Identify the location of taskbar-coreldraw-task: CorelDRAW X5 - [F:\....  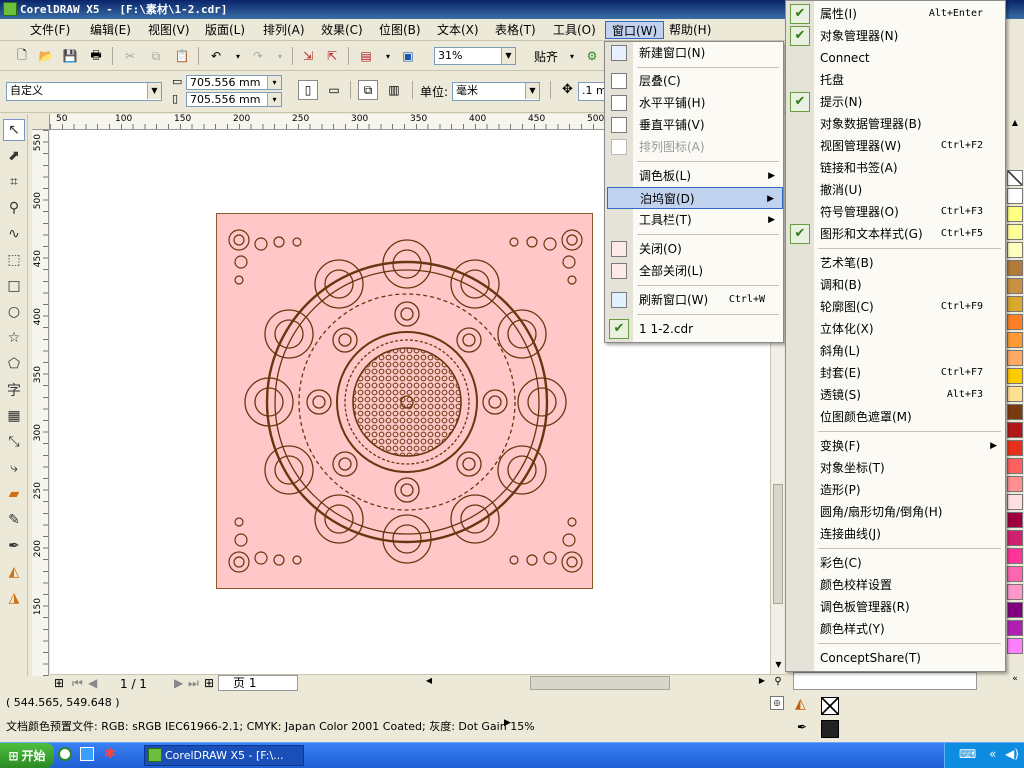
(224, 755).